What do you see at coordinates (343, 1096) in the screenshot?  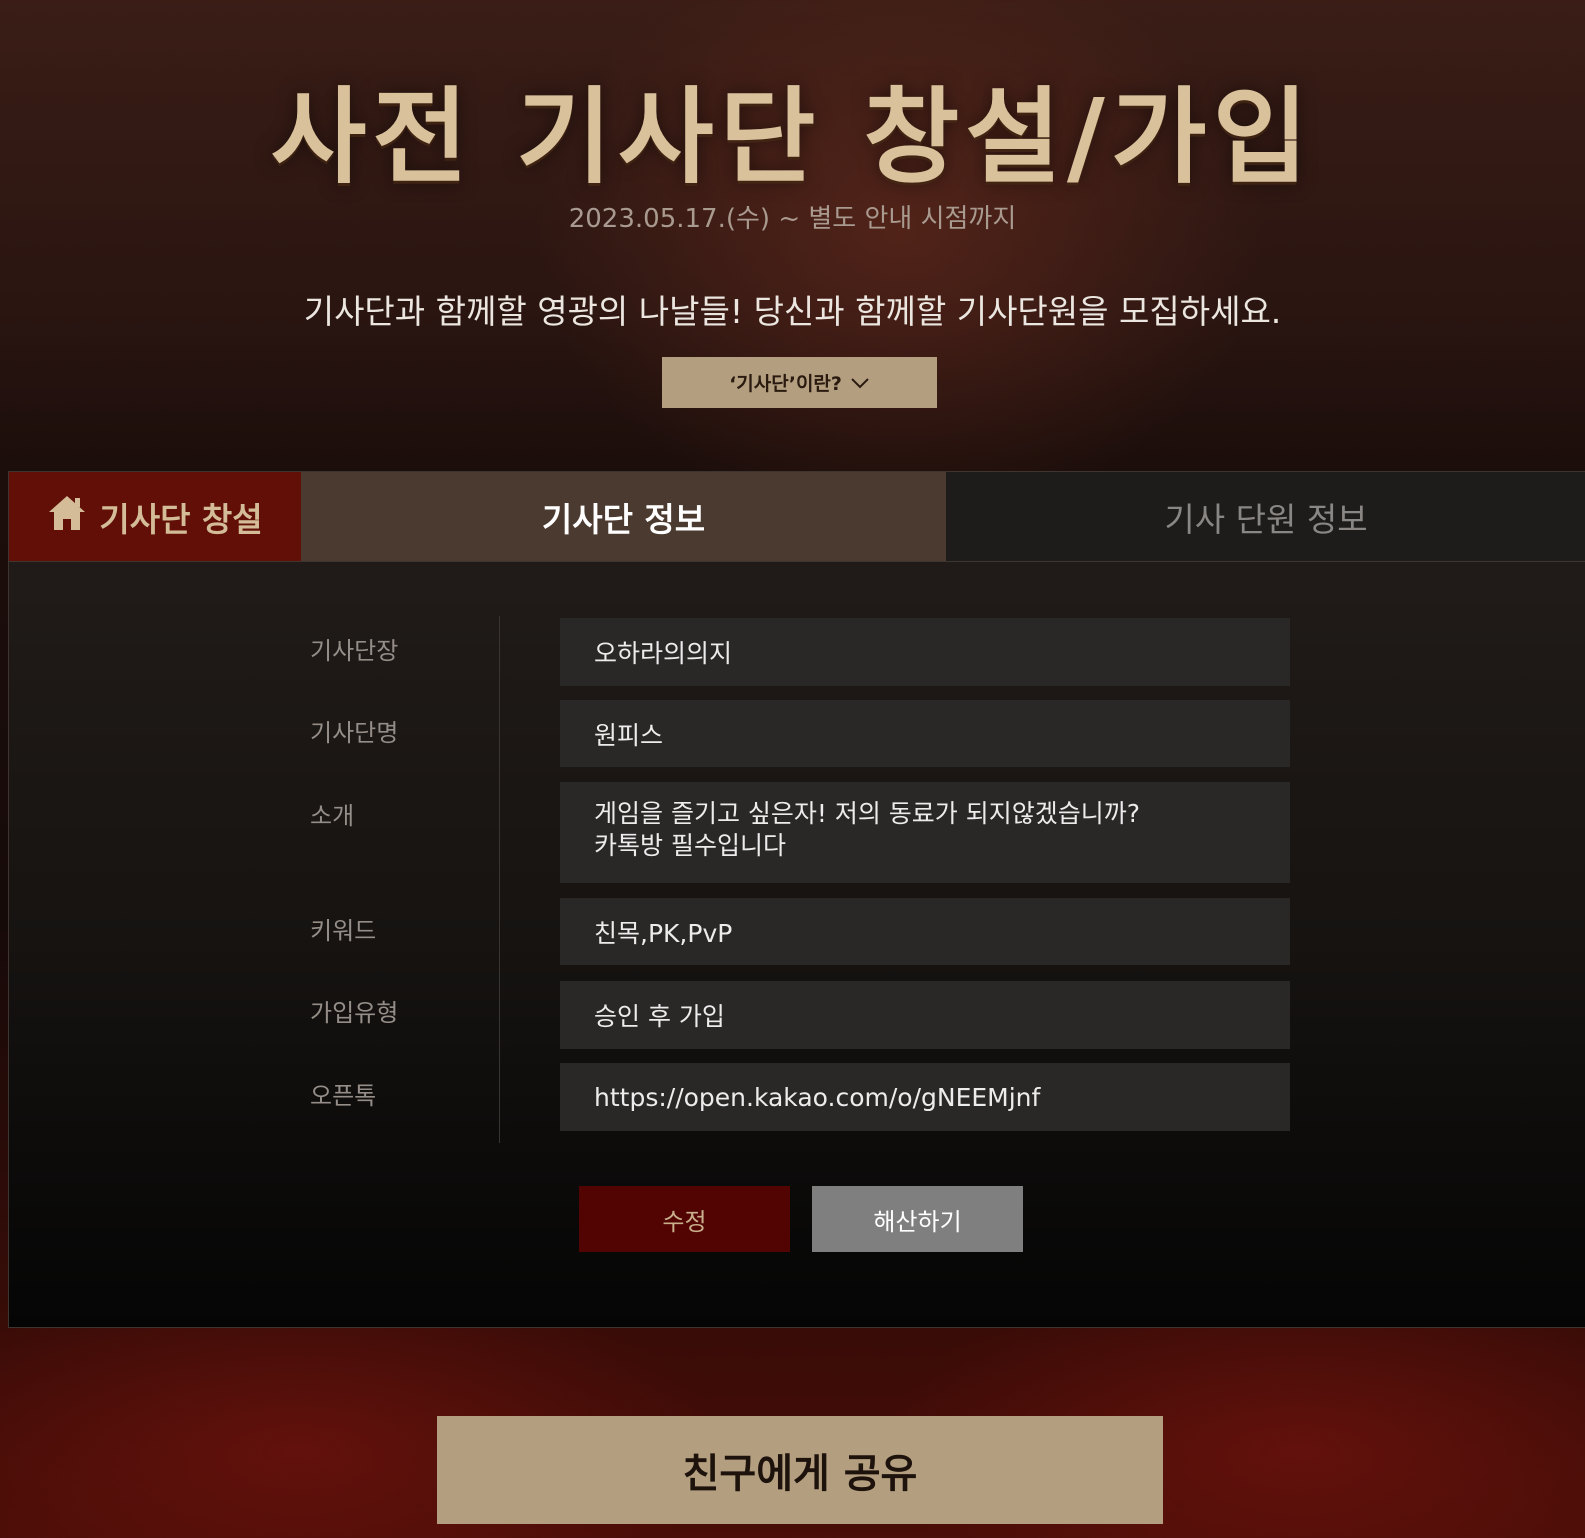 I see `open-chat-label: 오픈톡` at bounding box center [343, 1096].